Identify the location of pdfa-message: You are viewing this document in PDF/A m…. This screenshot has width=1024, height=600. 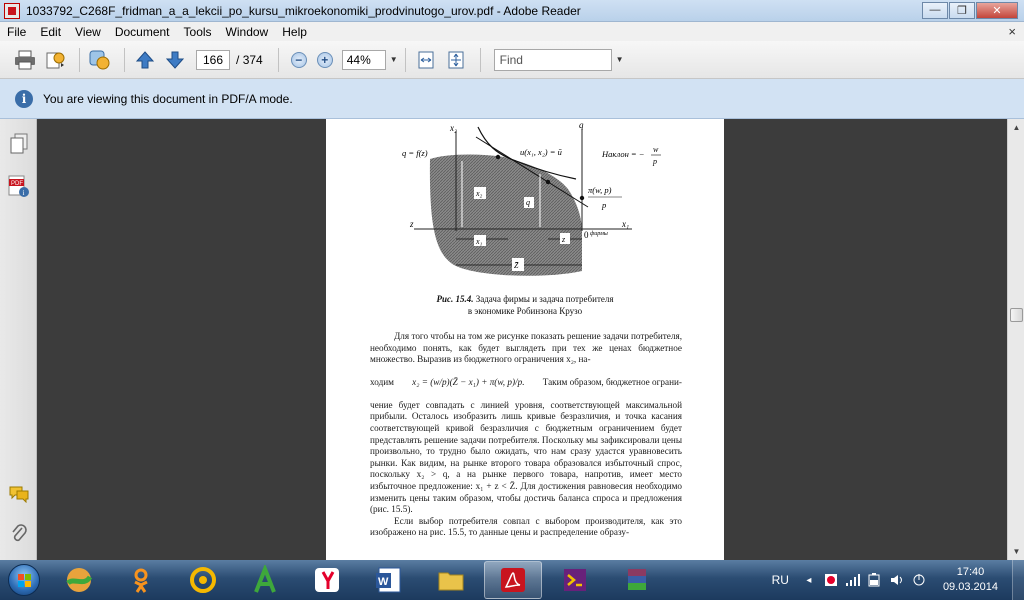
(168, 98).